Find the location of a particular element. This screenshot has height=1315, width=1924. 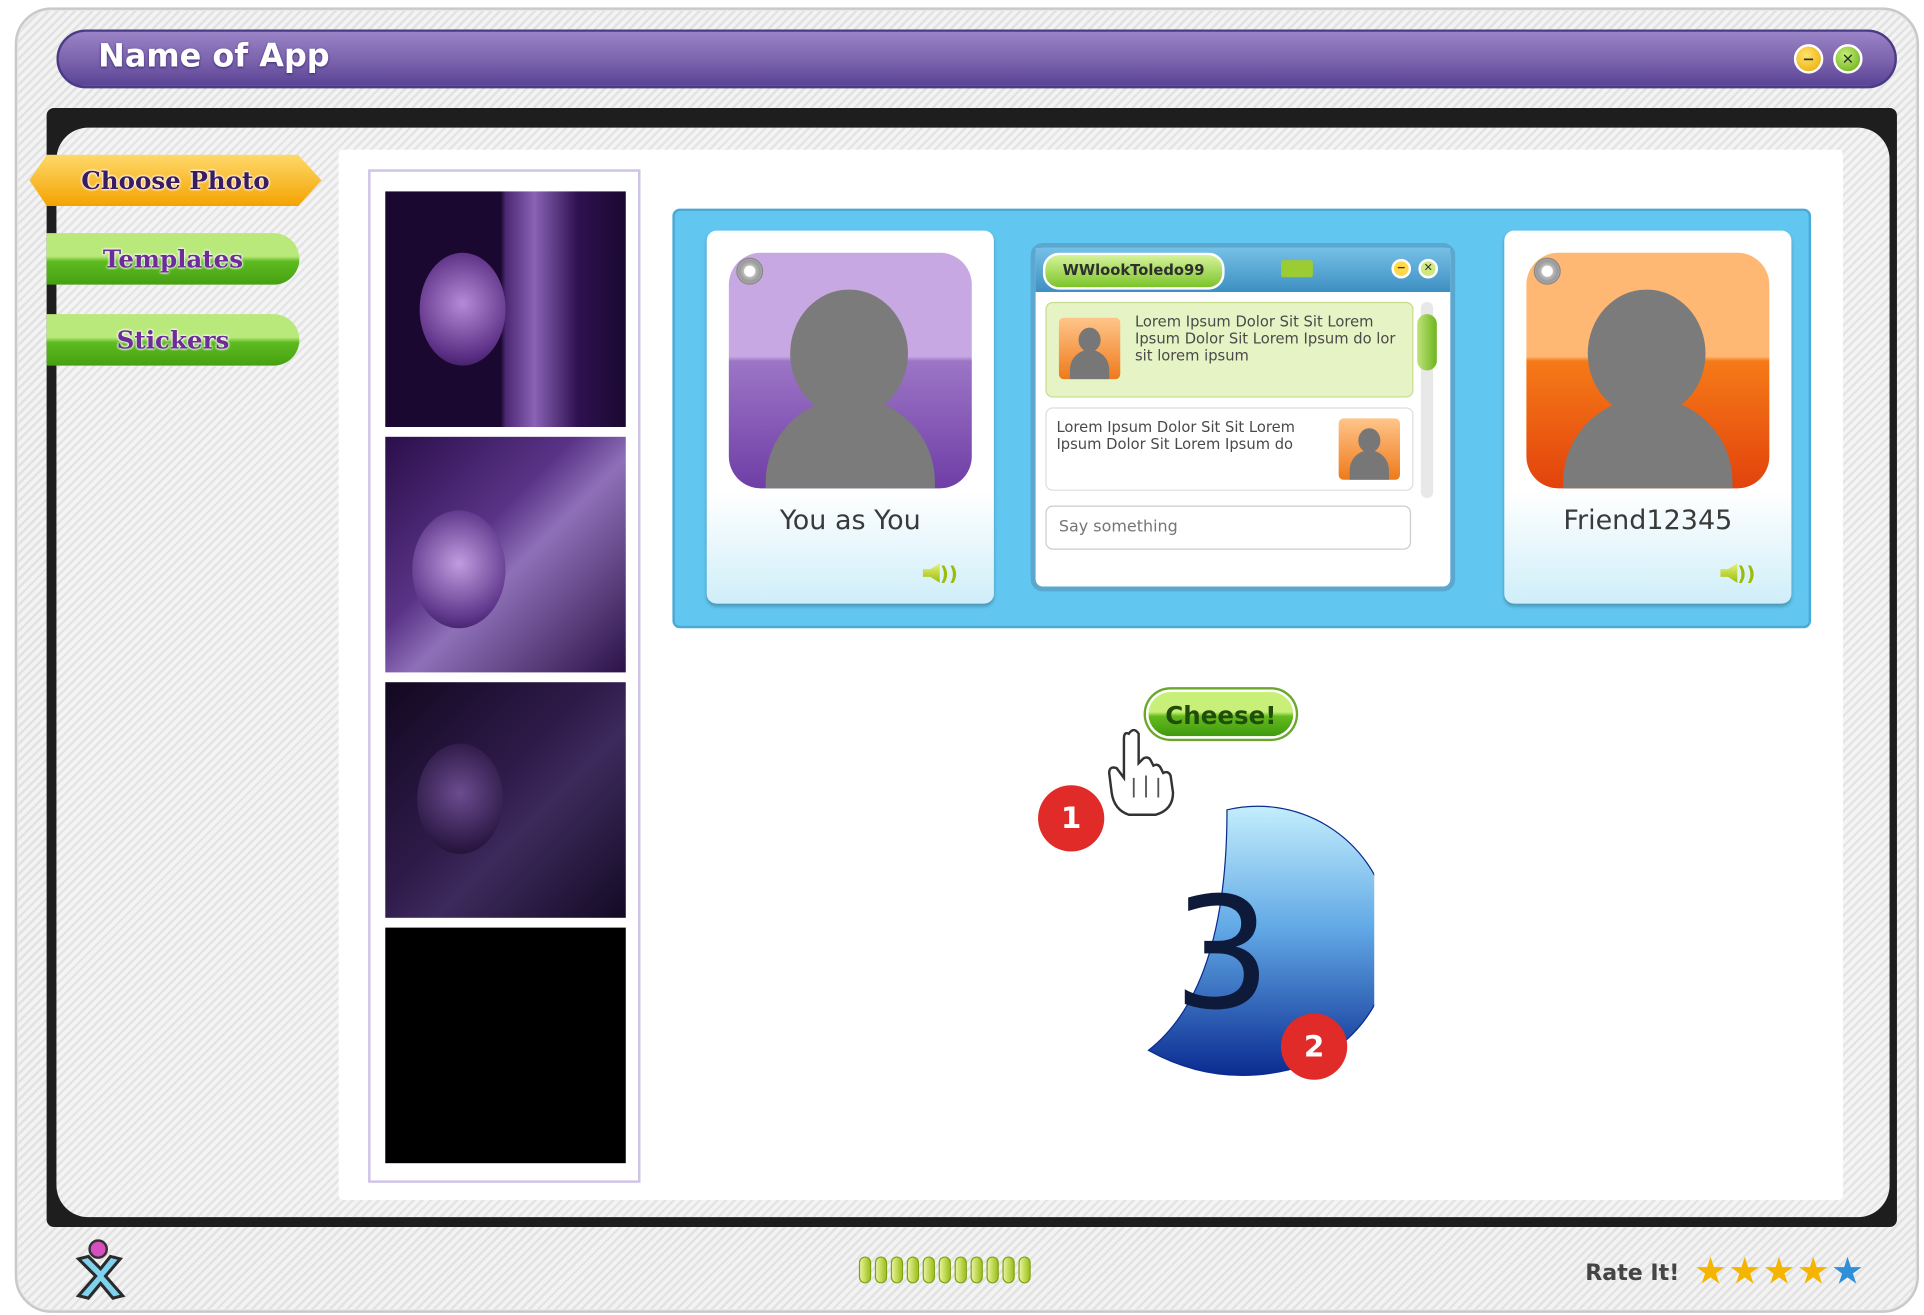

you-speaker-icon: )) is located at coordinates (940, 572).